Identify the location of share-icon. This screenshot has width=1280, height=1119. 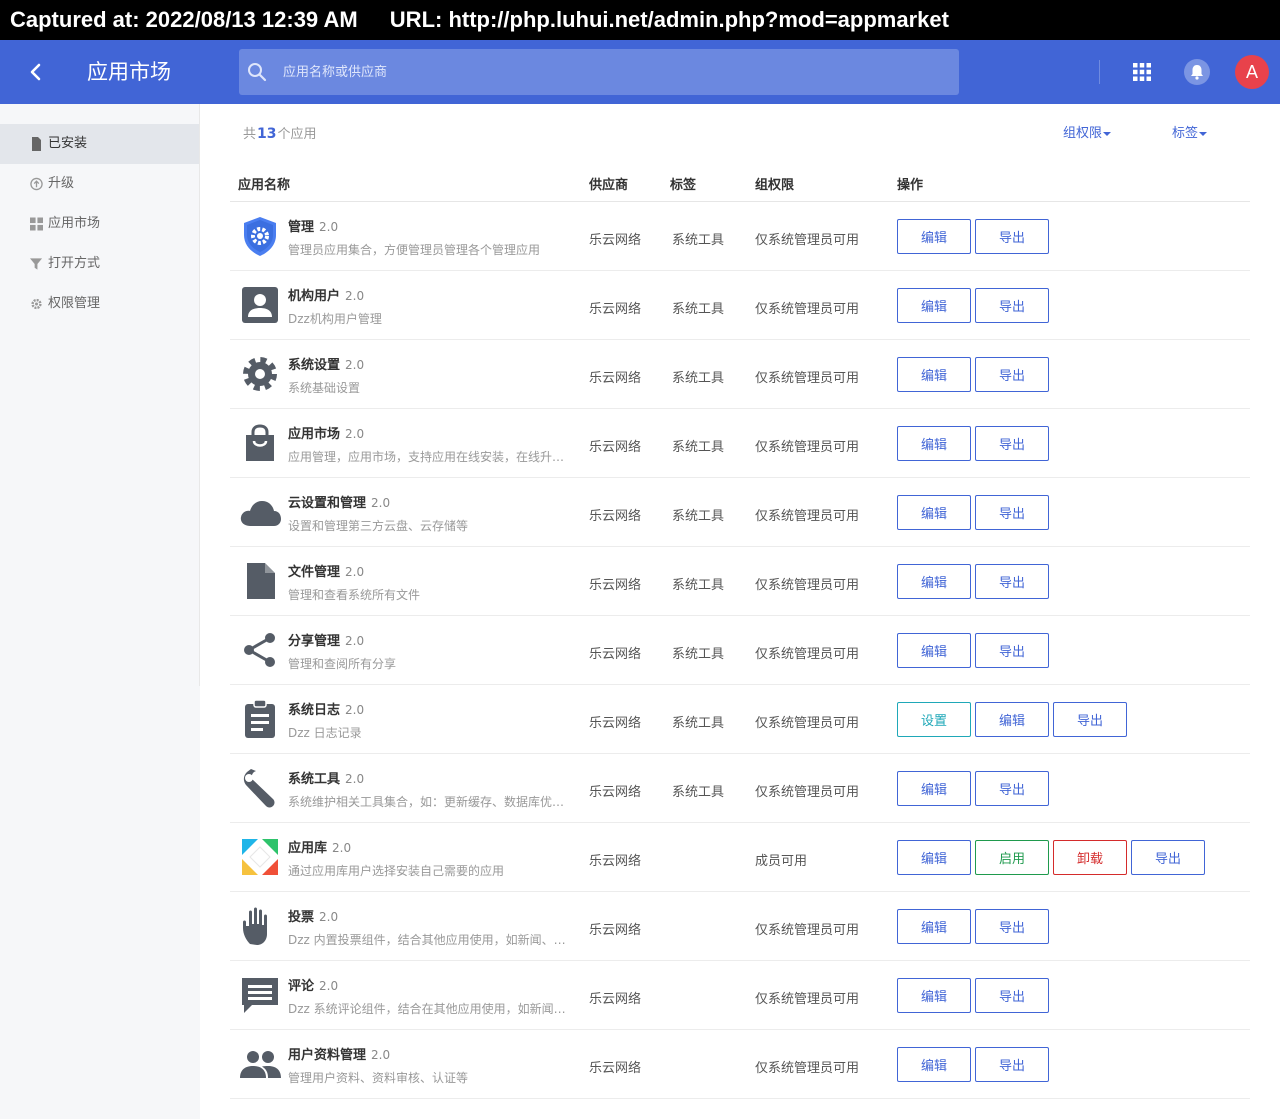
(259, 650).